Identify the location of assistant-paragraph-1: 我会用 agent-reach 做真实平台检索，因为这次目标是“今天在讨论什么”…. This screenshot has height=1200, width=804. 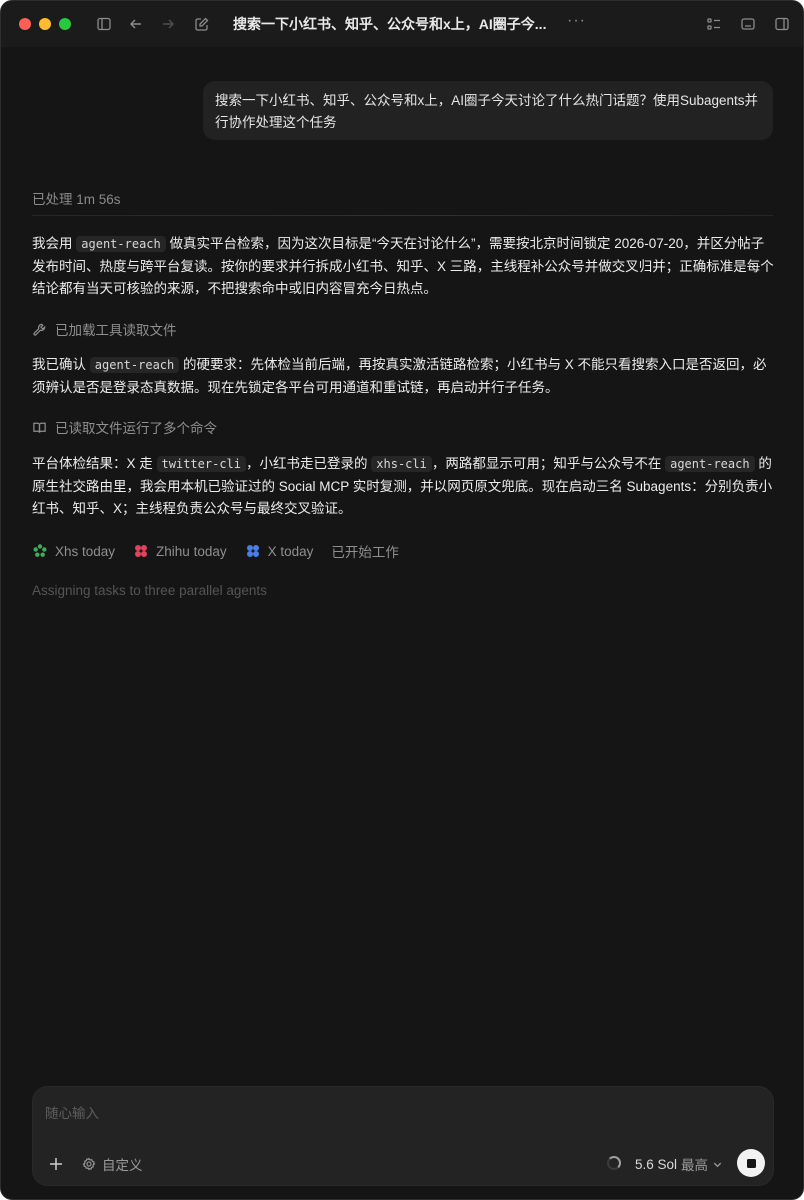
(404, 267).